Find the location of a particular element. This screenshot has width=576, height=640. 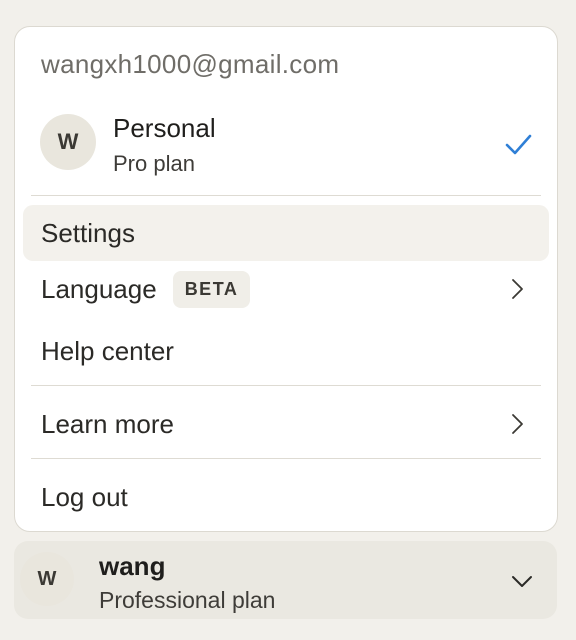

account-switcher: W wang Professional plan is located at coordinates (285, 580).